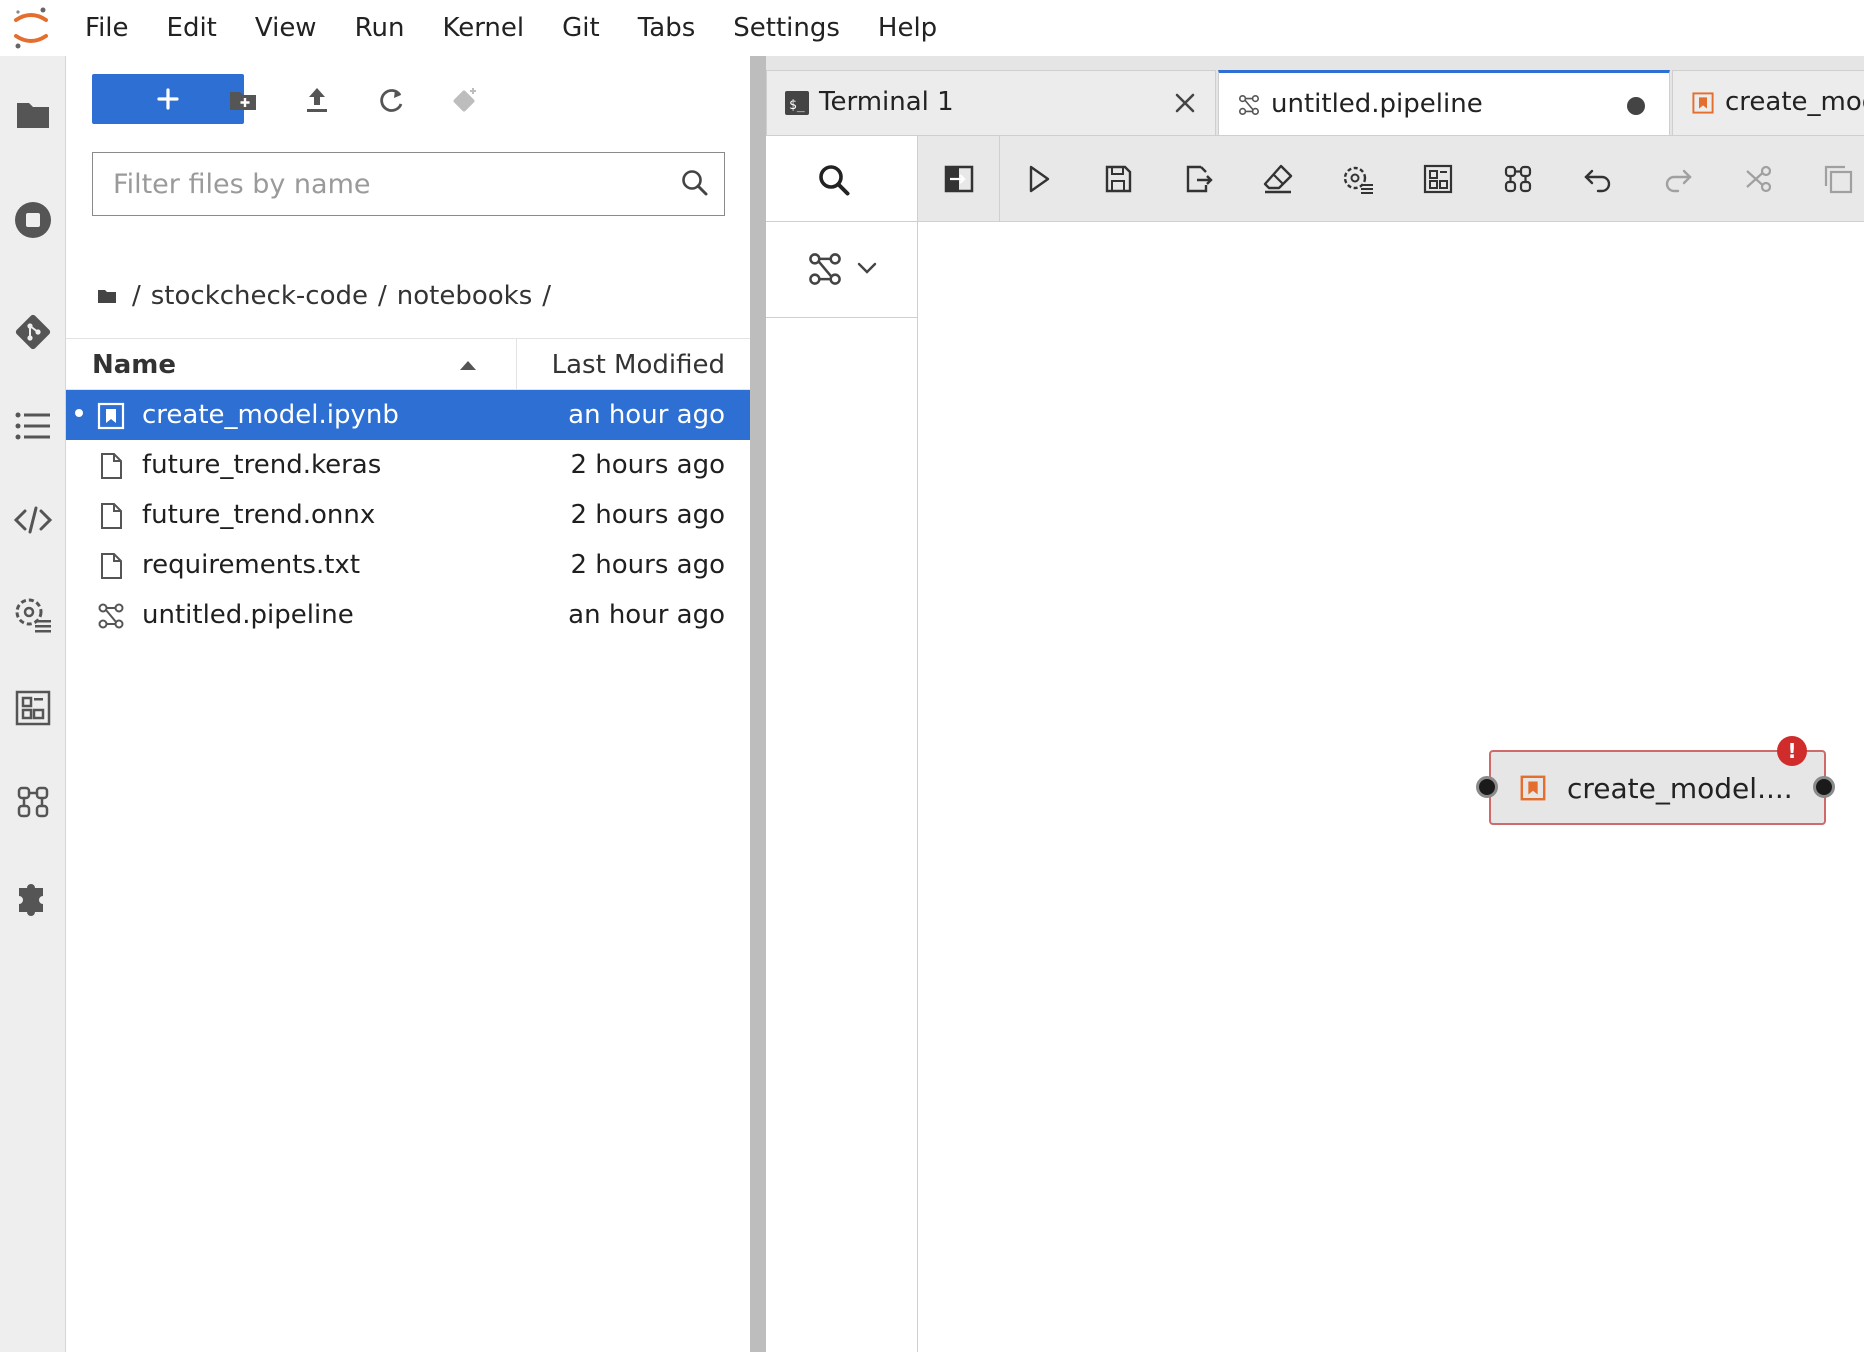 The height and width of the screenshot is (1352, 1864). I want to click on plus-icon, so click(168, 99).